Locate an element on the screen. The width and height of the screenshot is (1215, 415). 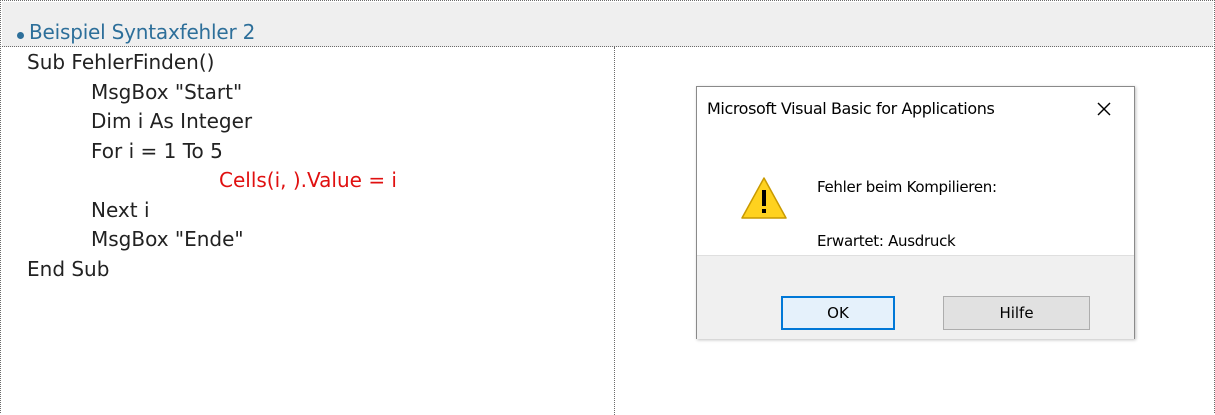
error-message-detail: Erwartet: Ausdruck is located at coordinates (886, 241).